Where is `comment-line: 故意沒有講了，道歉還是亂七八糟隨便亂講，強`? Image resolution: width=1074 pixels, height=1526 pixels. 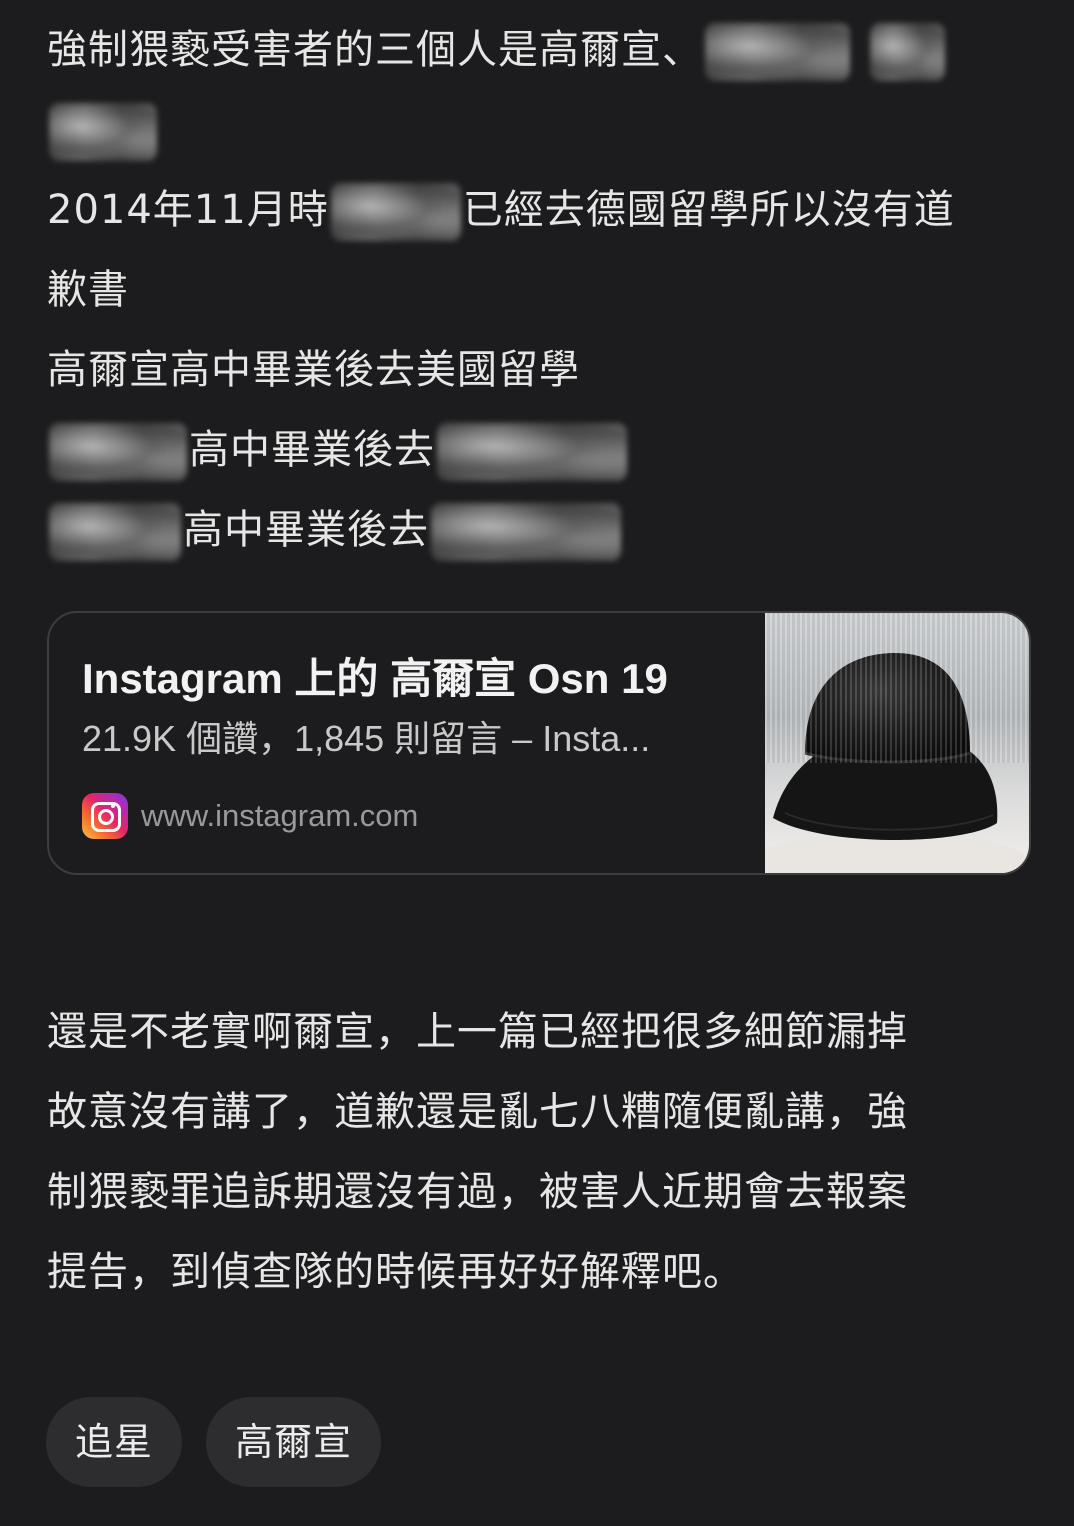 comment-line: 故意沒有講了，道歉還是亂七八糟隨便亂講，強 is located at coordinates (477, 1112).